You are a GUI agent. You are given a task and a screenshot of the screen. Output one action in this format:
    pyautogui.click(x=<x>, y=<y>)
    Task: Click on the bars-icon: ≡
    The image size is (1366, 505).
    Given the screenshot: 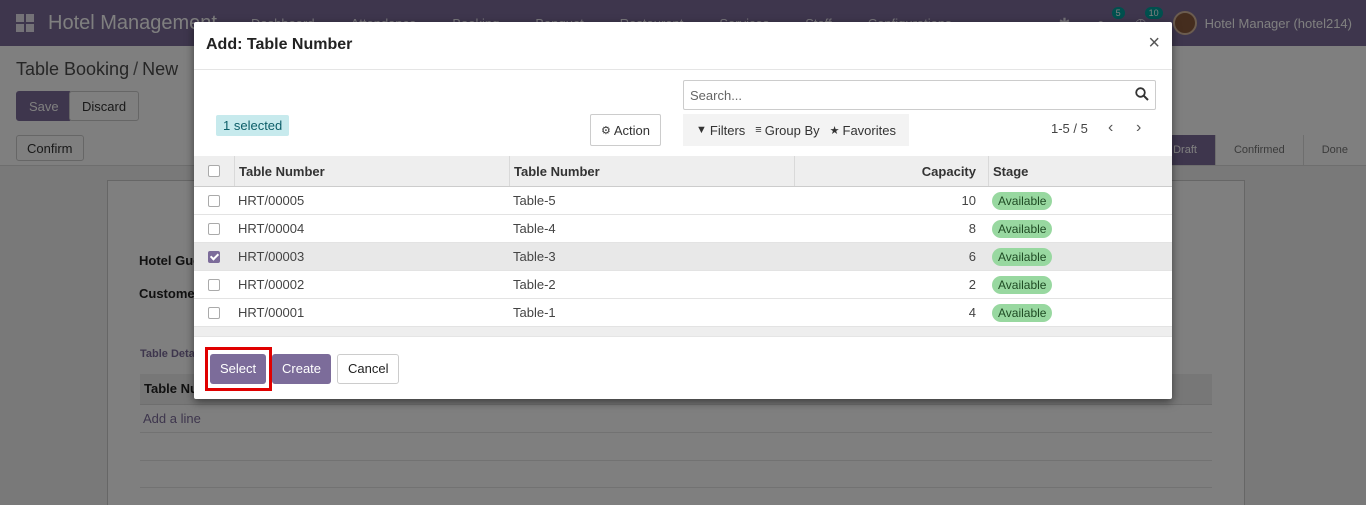 What is the action you would take?
    pyautogui.click(x=758, y=130)
    